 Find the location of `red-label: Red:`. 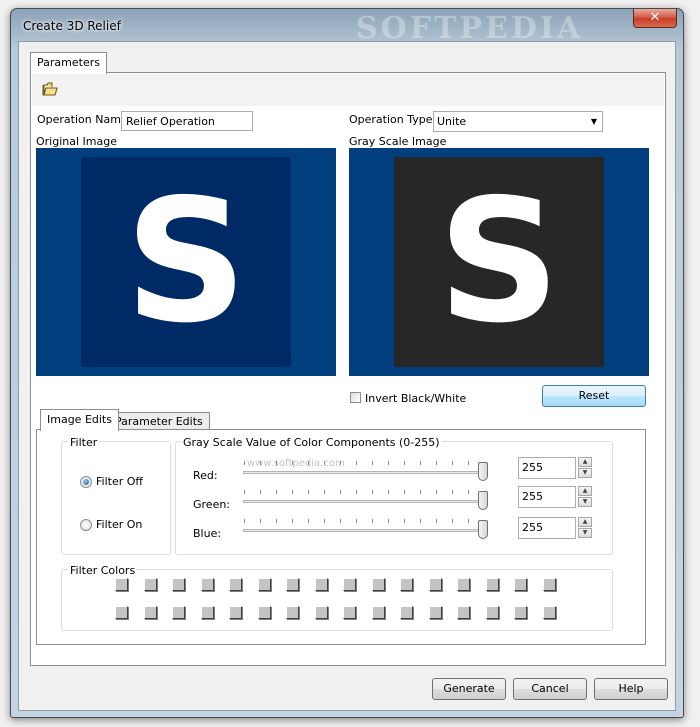

red-label: Red: is located at coordinates (205, 475).